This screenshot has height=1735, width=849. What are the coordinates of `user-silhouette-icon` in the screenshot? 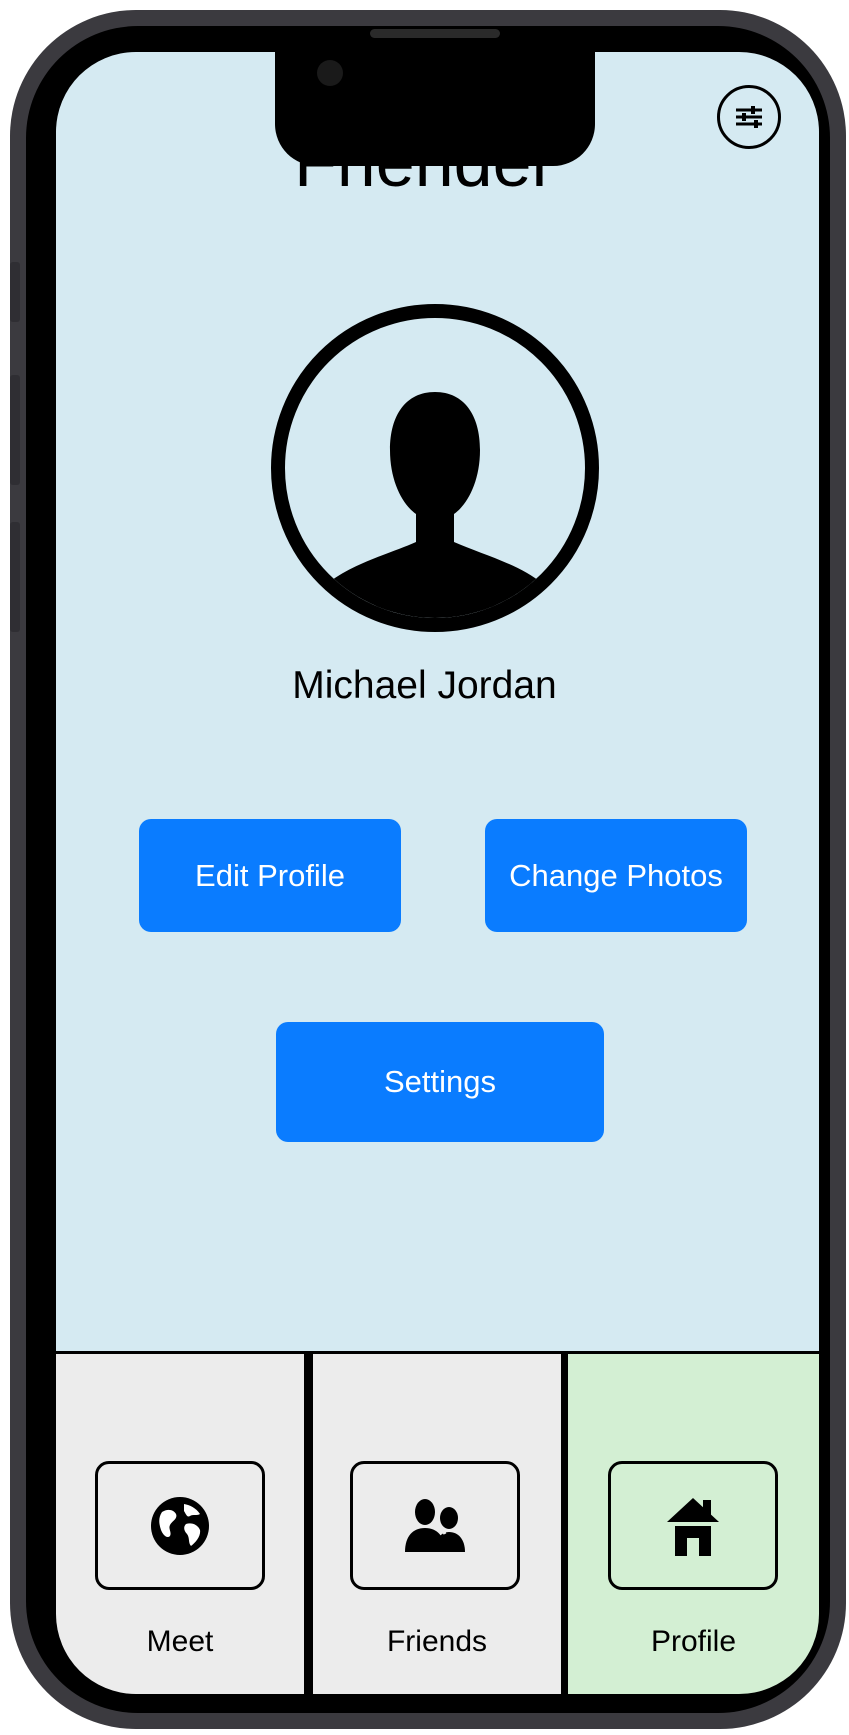 It's located at (435, 468).